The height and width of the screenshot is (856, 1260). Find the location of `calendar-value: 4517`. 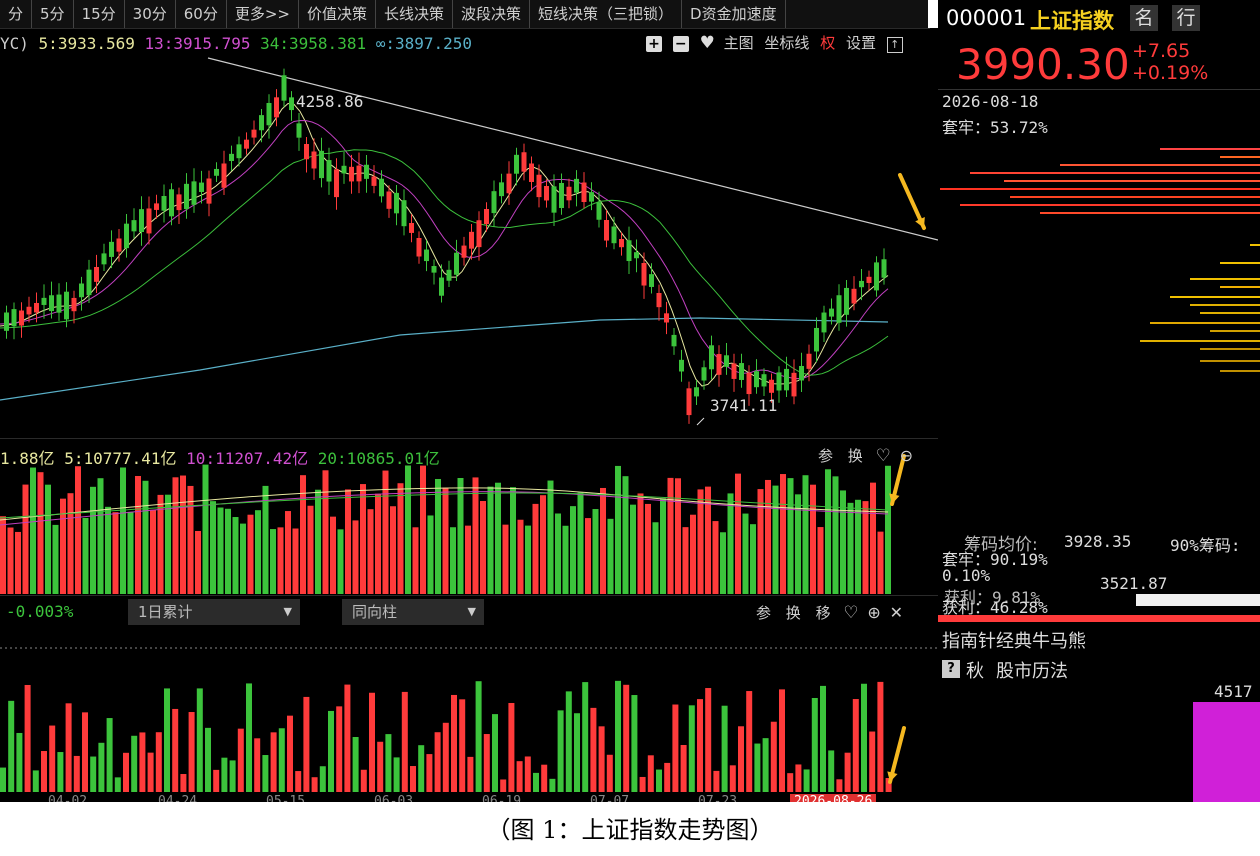

calendar-value: 4517 is located at coordinates (1233, 691).